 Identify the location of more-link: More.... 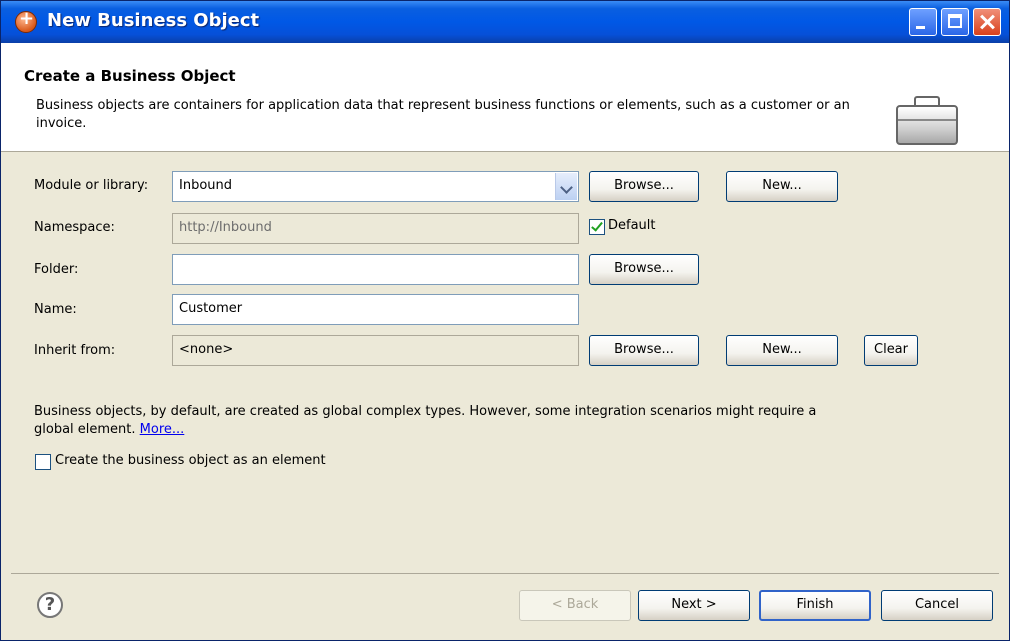
(162, 429).